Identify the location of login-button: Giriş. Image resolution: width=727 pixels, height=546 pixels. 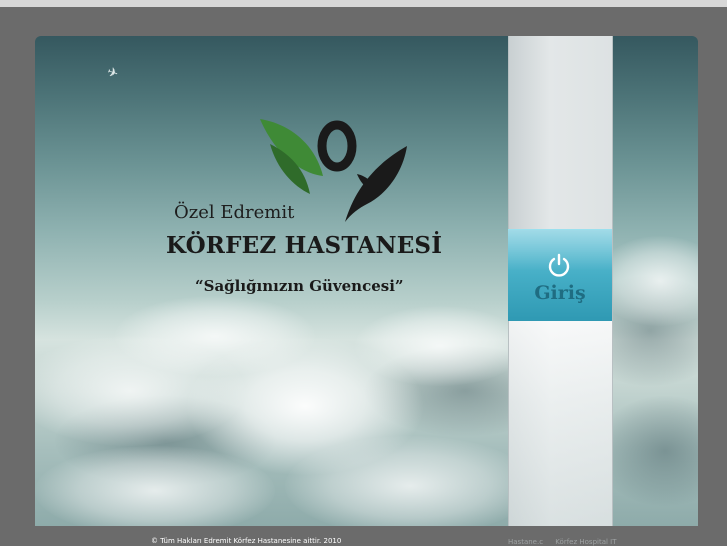
(560, 275).